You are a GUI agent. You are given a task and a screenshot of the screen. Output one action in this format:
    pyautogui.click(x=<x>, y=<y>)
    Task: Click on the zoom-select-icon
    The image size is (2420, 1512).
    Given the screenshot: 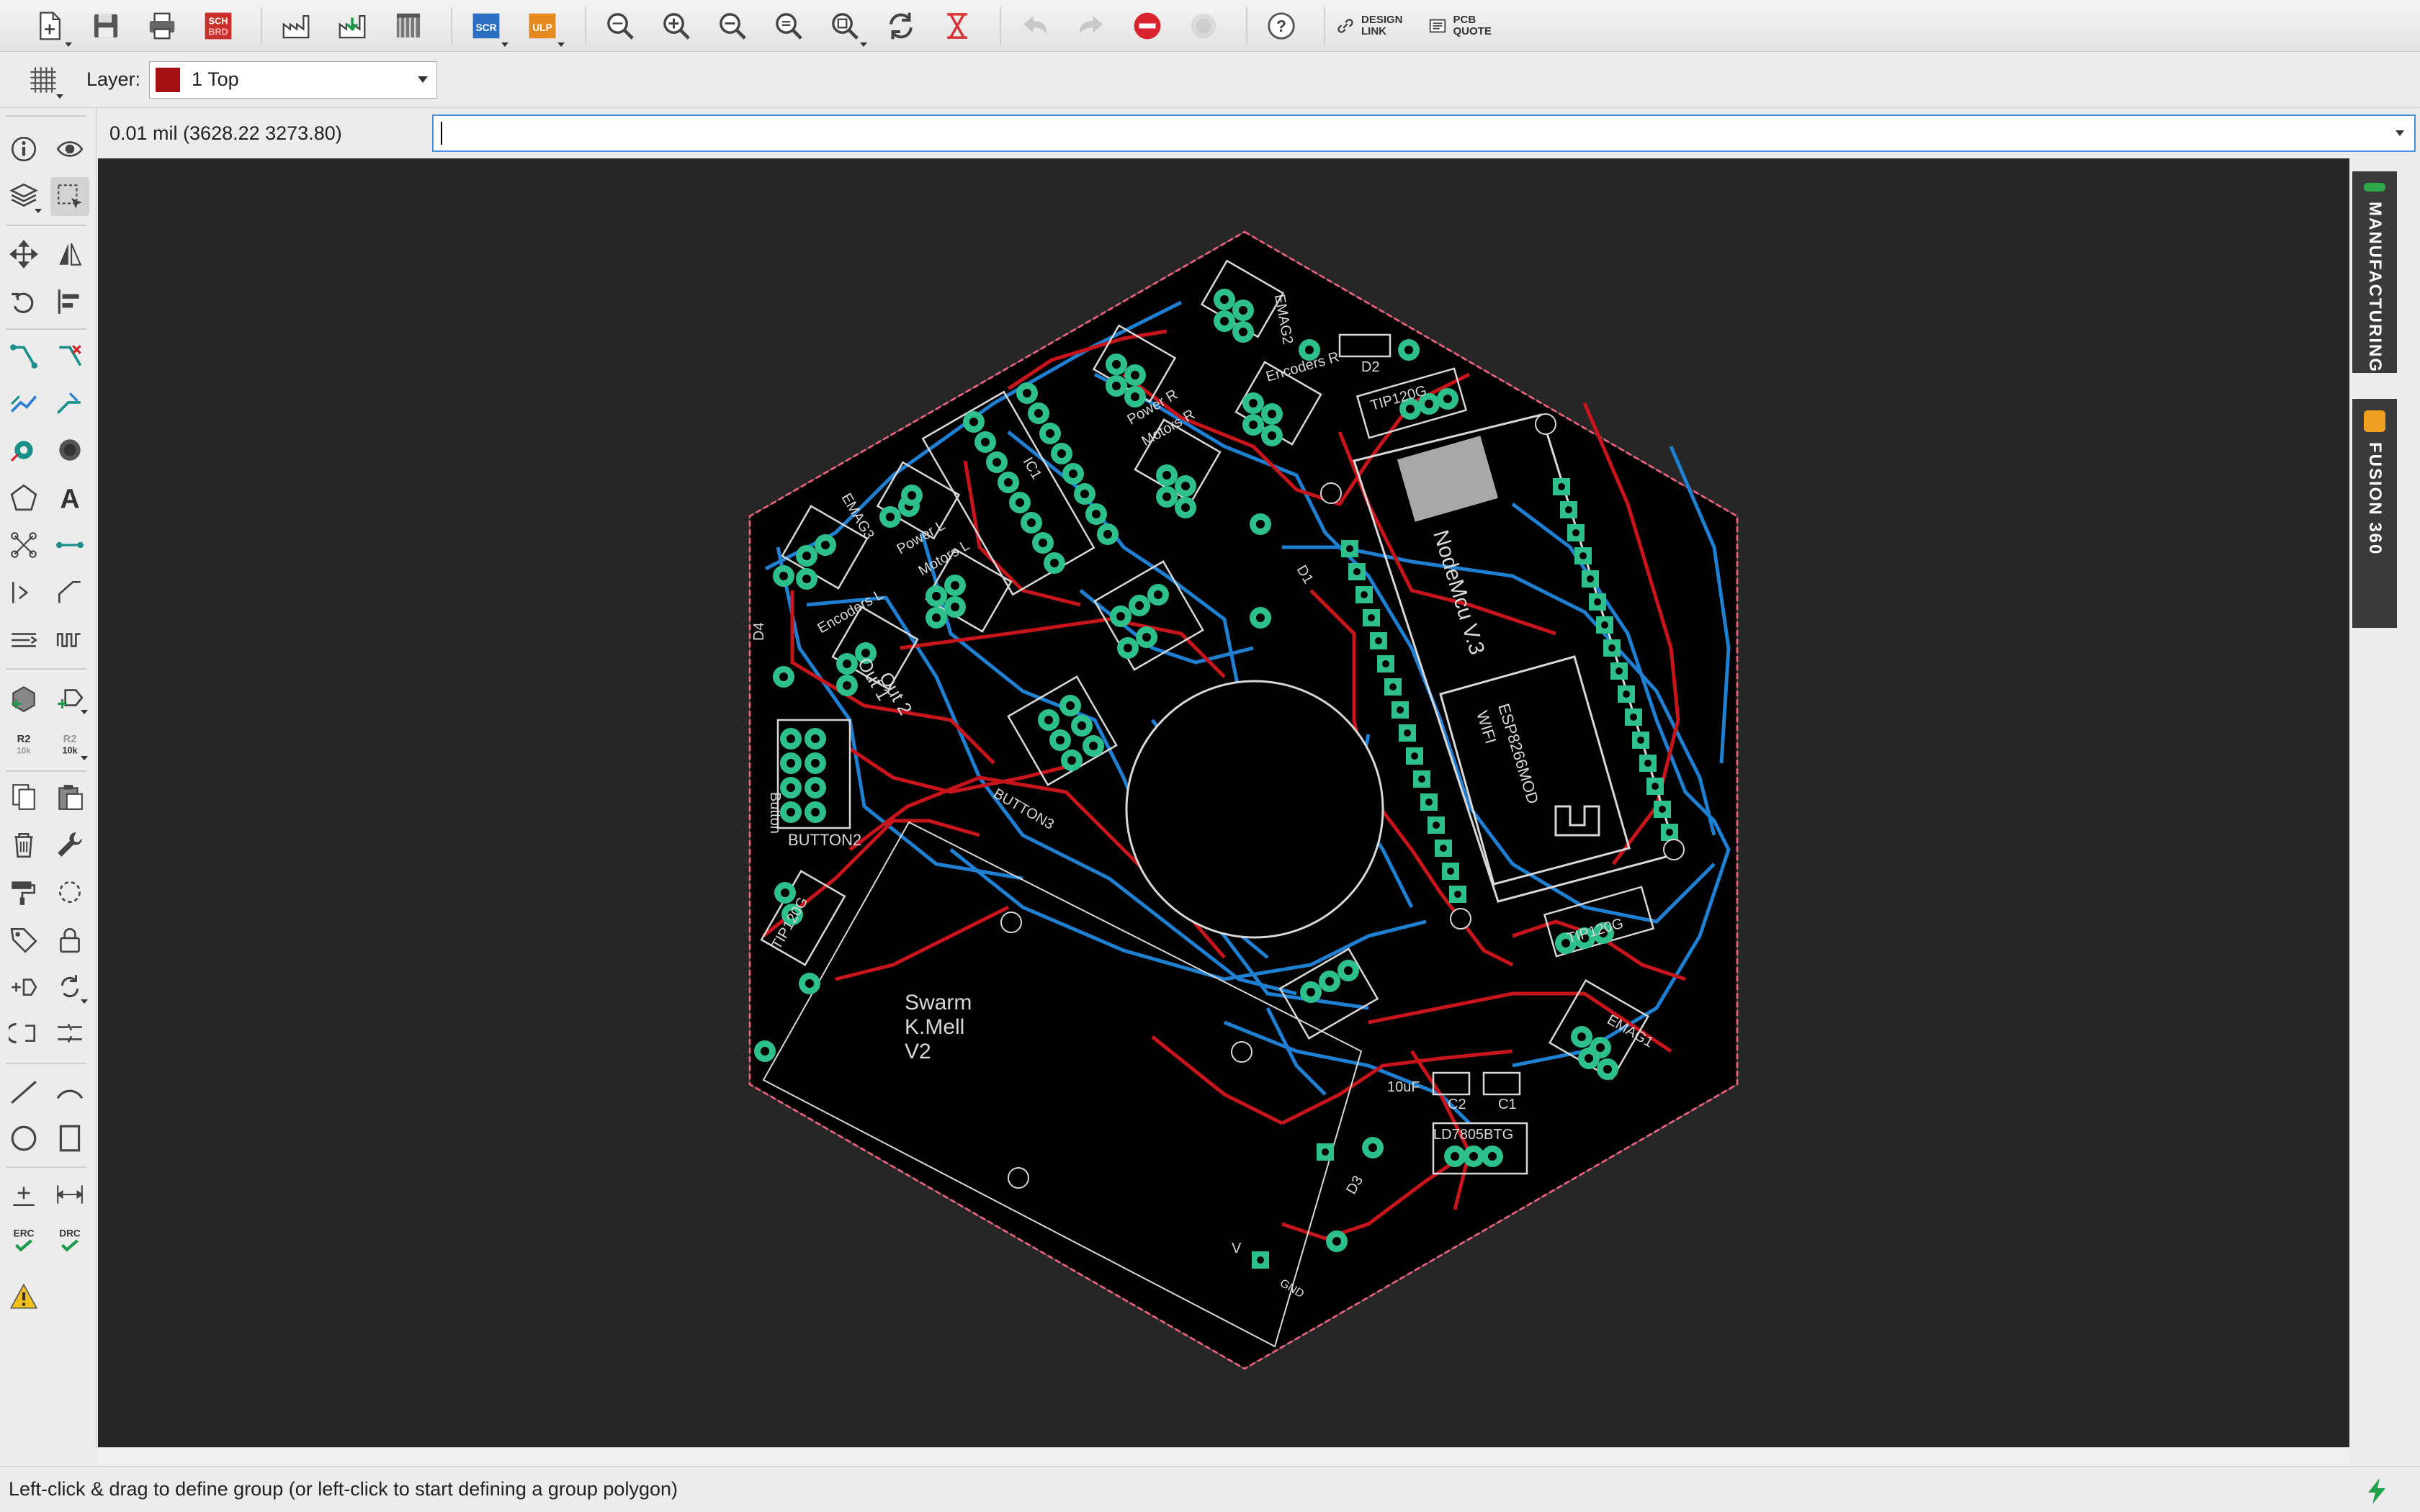 What is the action you would take?
    pyautogui.click(x=788, y=26)
    